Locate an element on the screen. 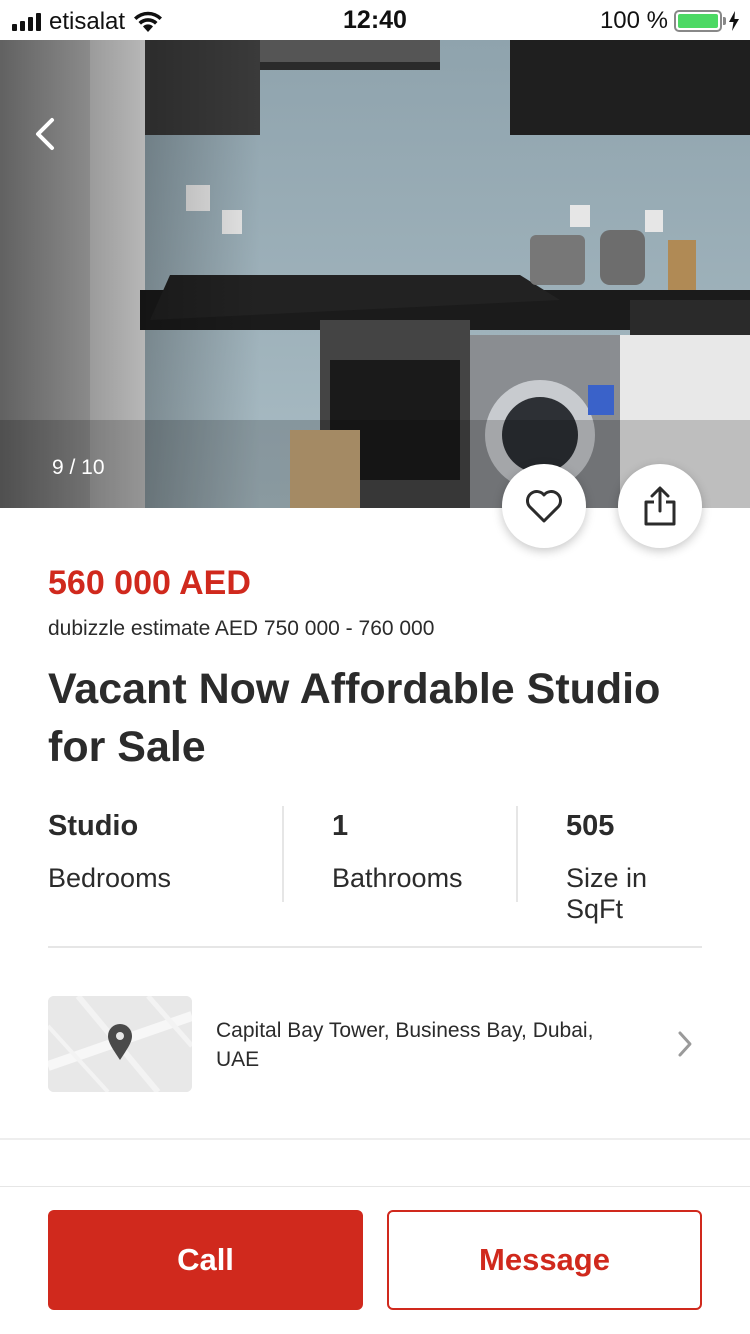 Image resolution: width=750 pixels, height=1334 pixels. price-estimate: dubizzle estimate AED 750 000 - 760 000 is located at coordinates (241, 628).